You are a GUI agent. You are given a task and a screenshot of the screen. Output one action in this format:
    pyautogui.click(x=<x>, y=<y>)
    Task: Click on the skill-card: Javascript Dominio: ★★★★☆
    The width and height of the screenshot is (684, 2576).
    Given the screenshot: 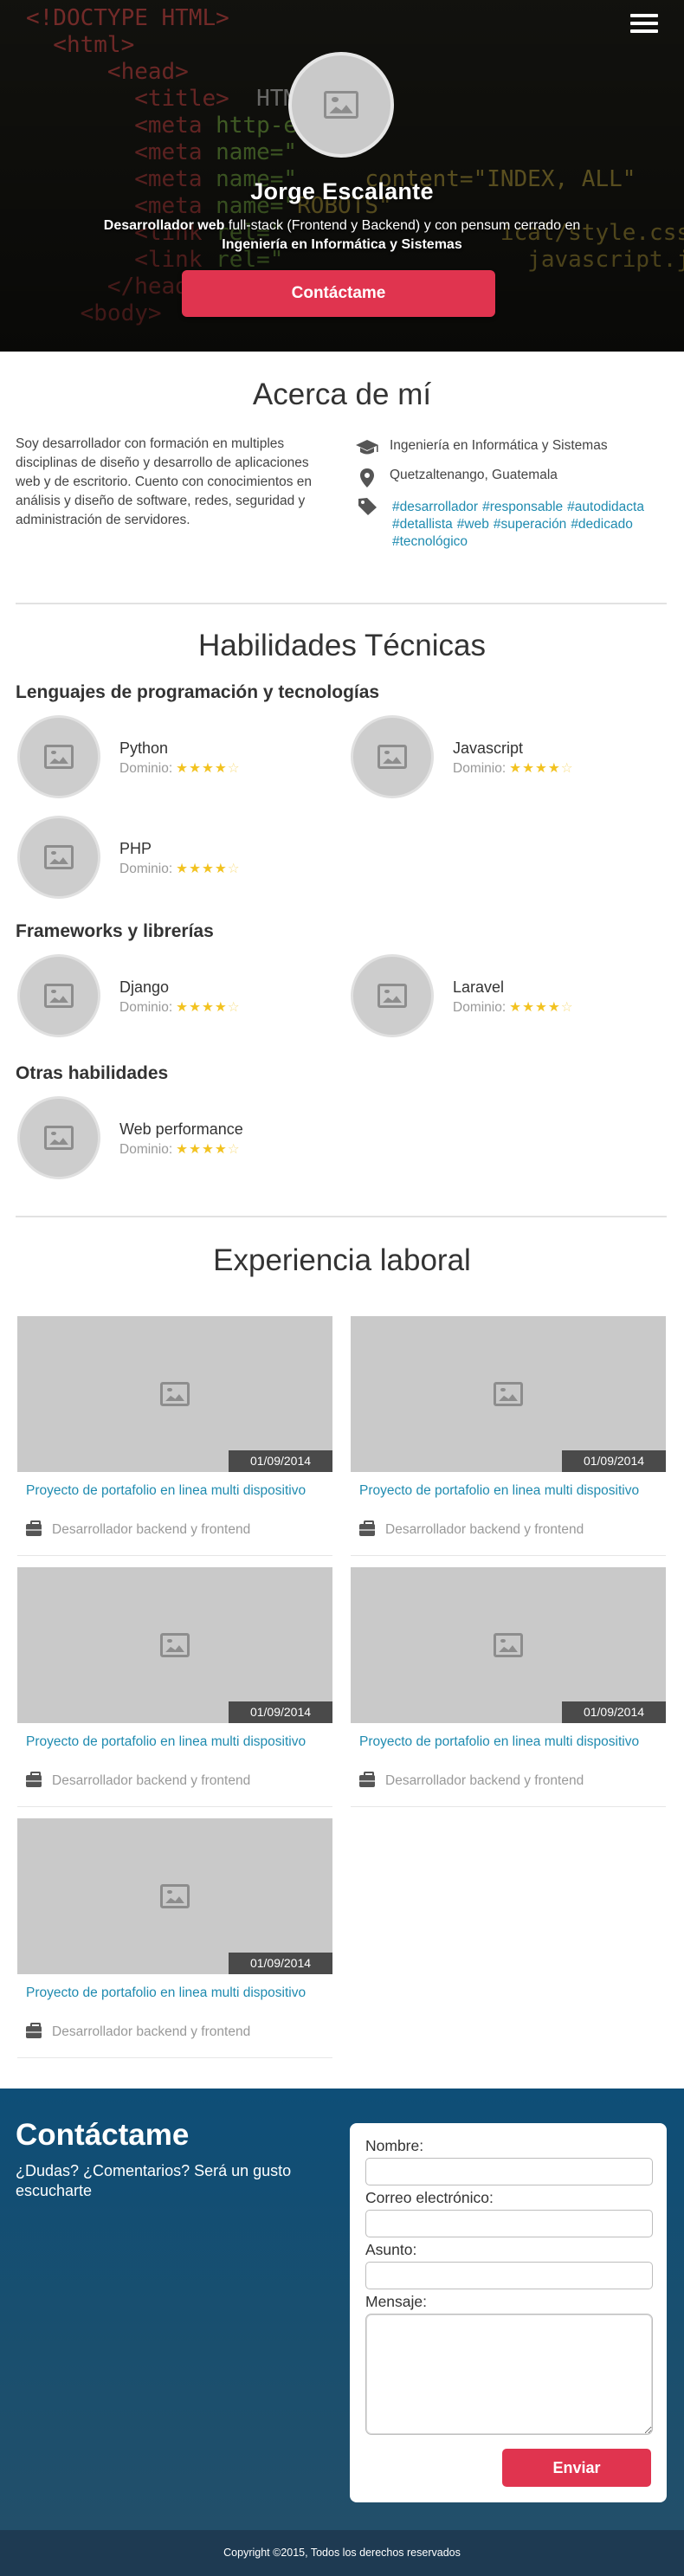 What is the action you would take?
    pyautogui.click(x=515, y=758)
    